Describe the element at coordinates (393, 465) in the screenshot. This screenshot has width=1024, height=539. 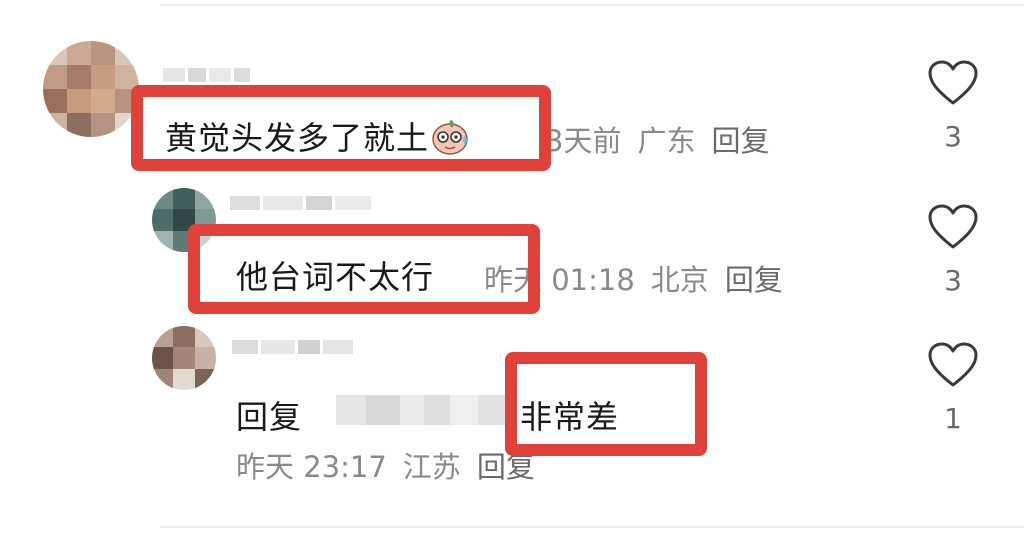
I see `comment-meta: 昨天 23:17 江苏 回复` at that location.